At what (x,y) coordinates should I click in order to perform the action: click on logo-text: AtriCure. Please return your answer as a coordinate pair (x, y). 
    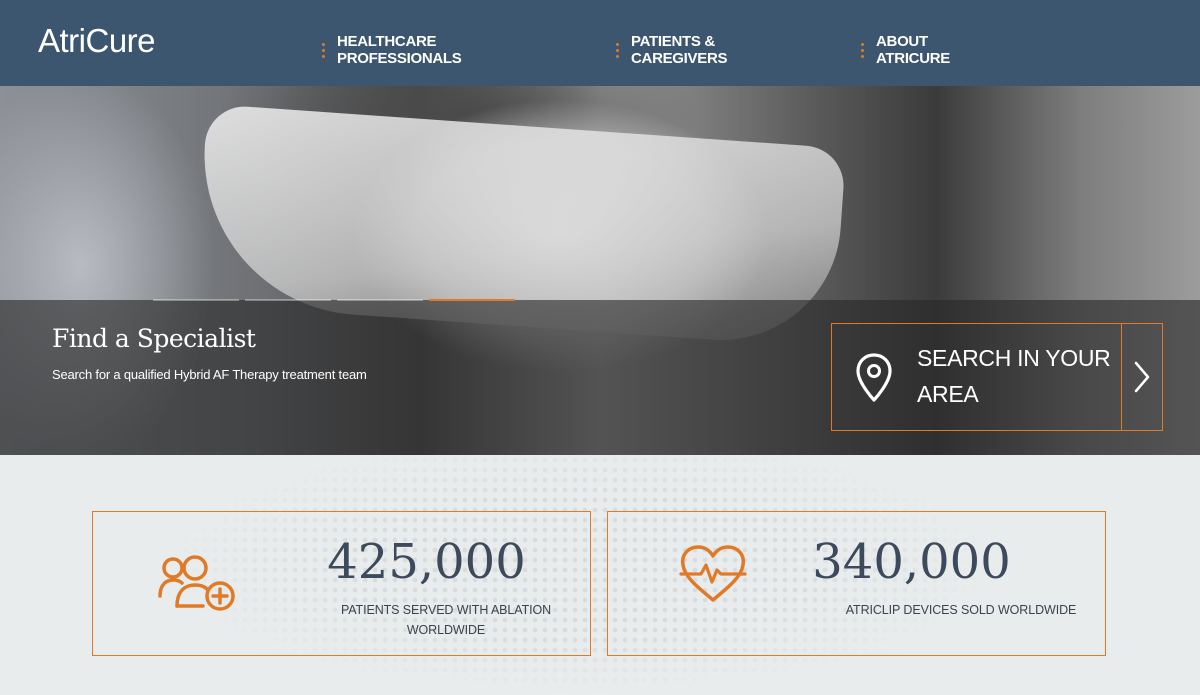
    Looking at the image, I should click on (97, 40).